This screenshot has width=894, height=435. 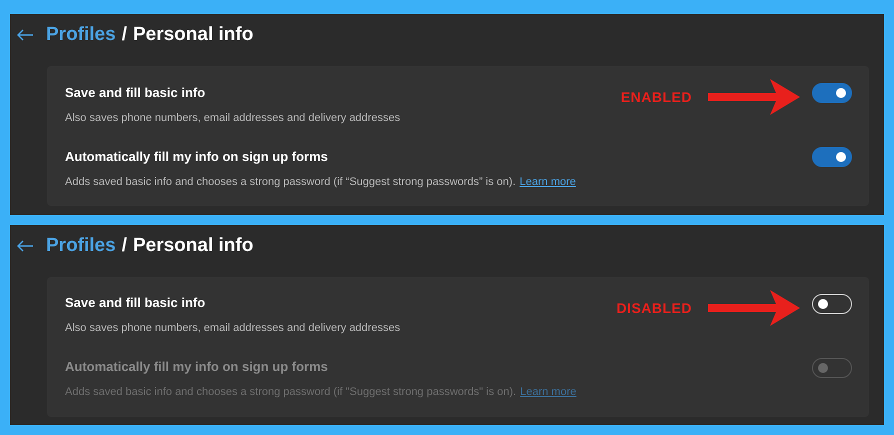 What do you see at coordinates (754, 97) in the screenshot?
I see `annotation-arrow-icon` at bounding box center [754, 97].